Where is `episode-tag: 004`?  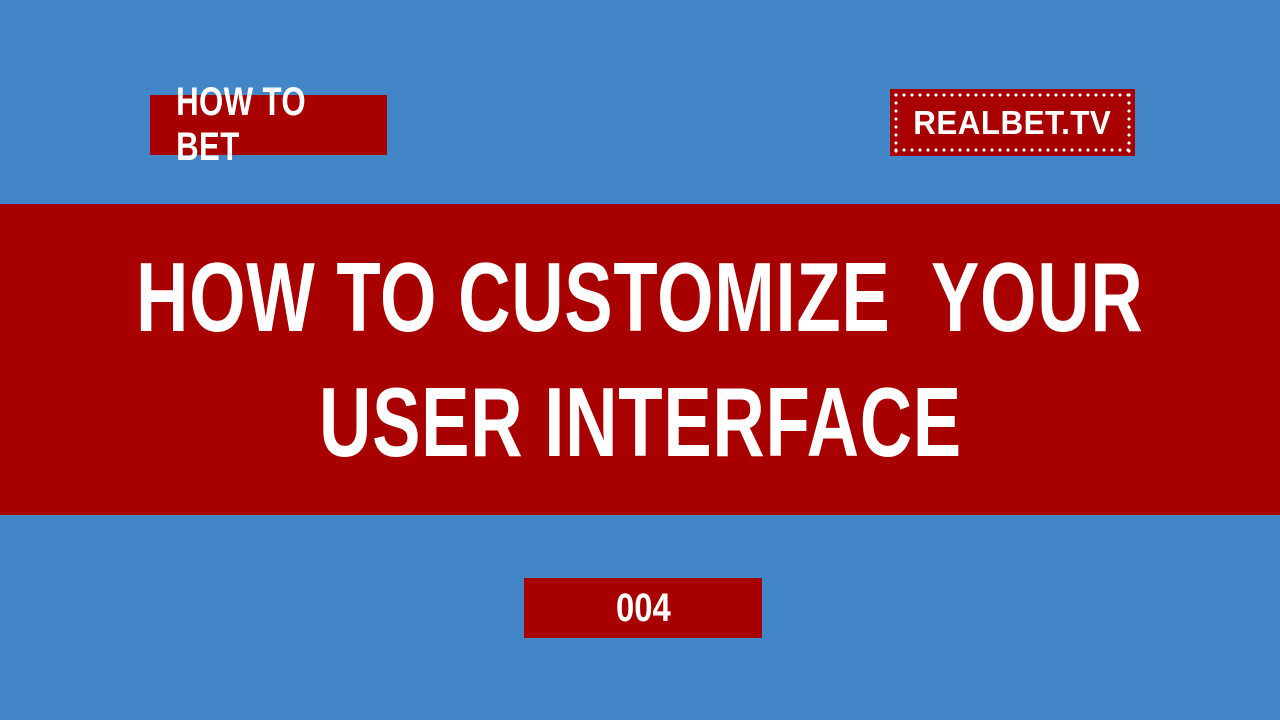
episode-tag: 004 is located at coordinates (643, 608).